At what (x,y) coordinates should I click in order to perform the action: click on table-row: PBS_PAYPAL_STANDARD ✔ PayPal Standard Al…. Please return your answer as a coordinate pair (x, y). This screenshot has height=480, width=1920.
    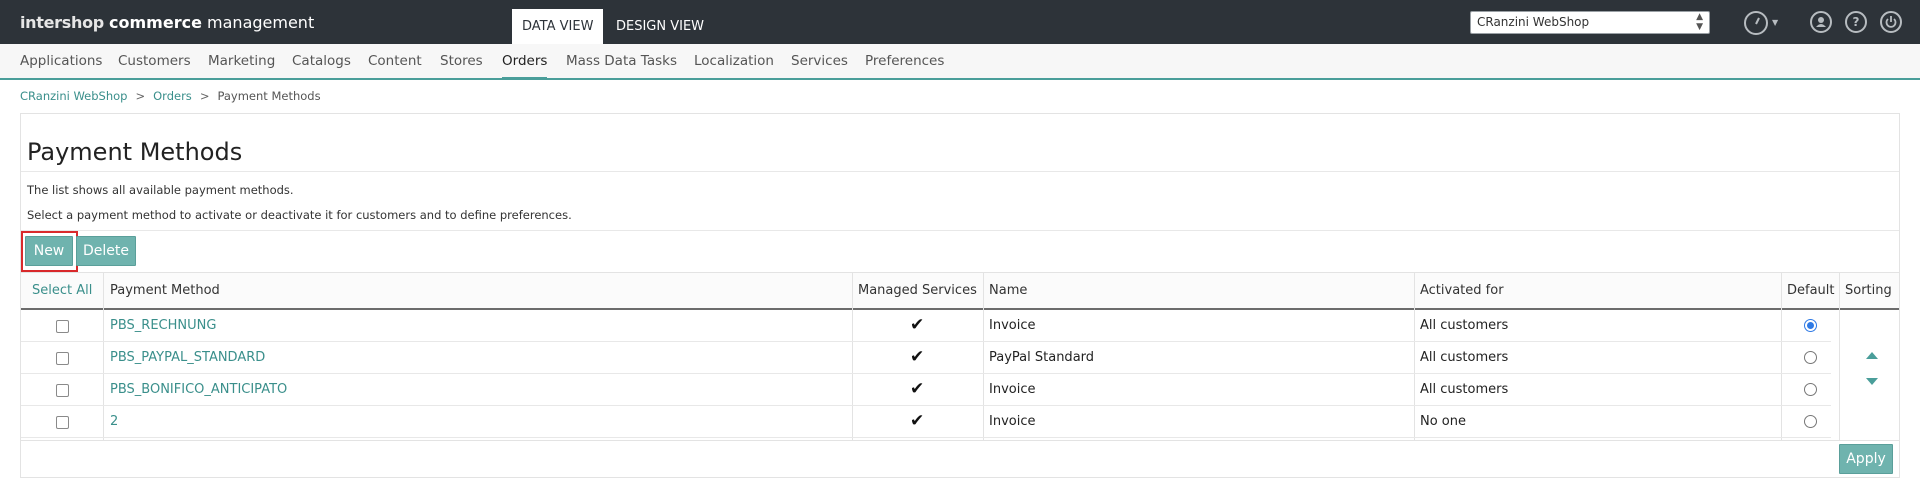
    Looking at the image, I should click on (926, 358).